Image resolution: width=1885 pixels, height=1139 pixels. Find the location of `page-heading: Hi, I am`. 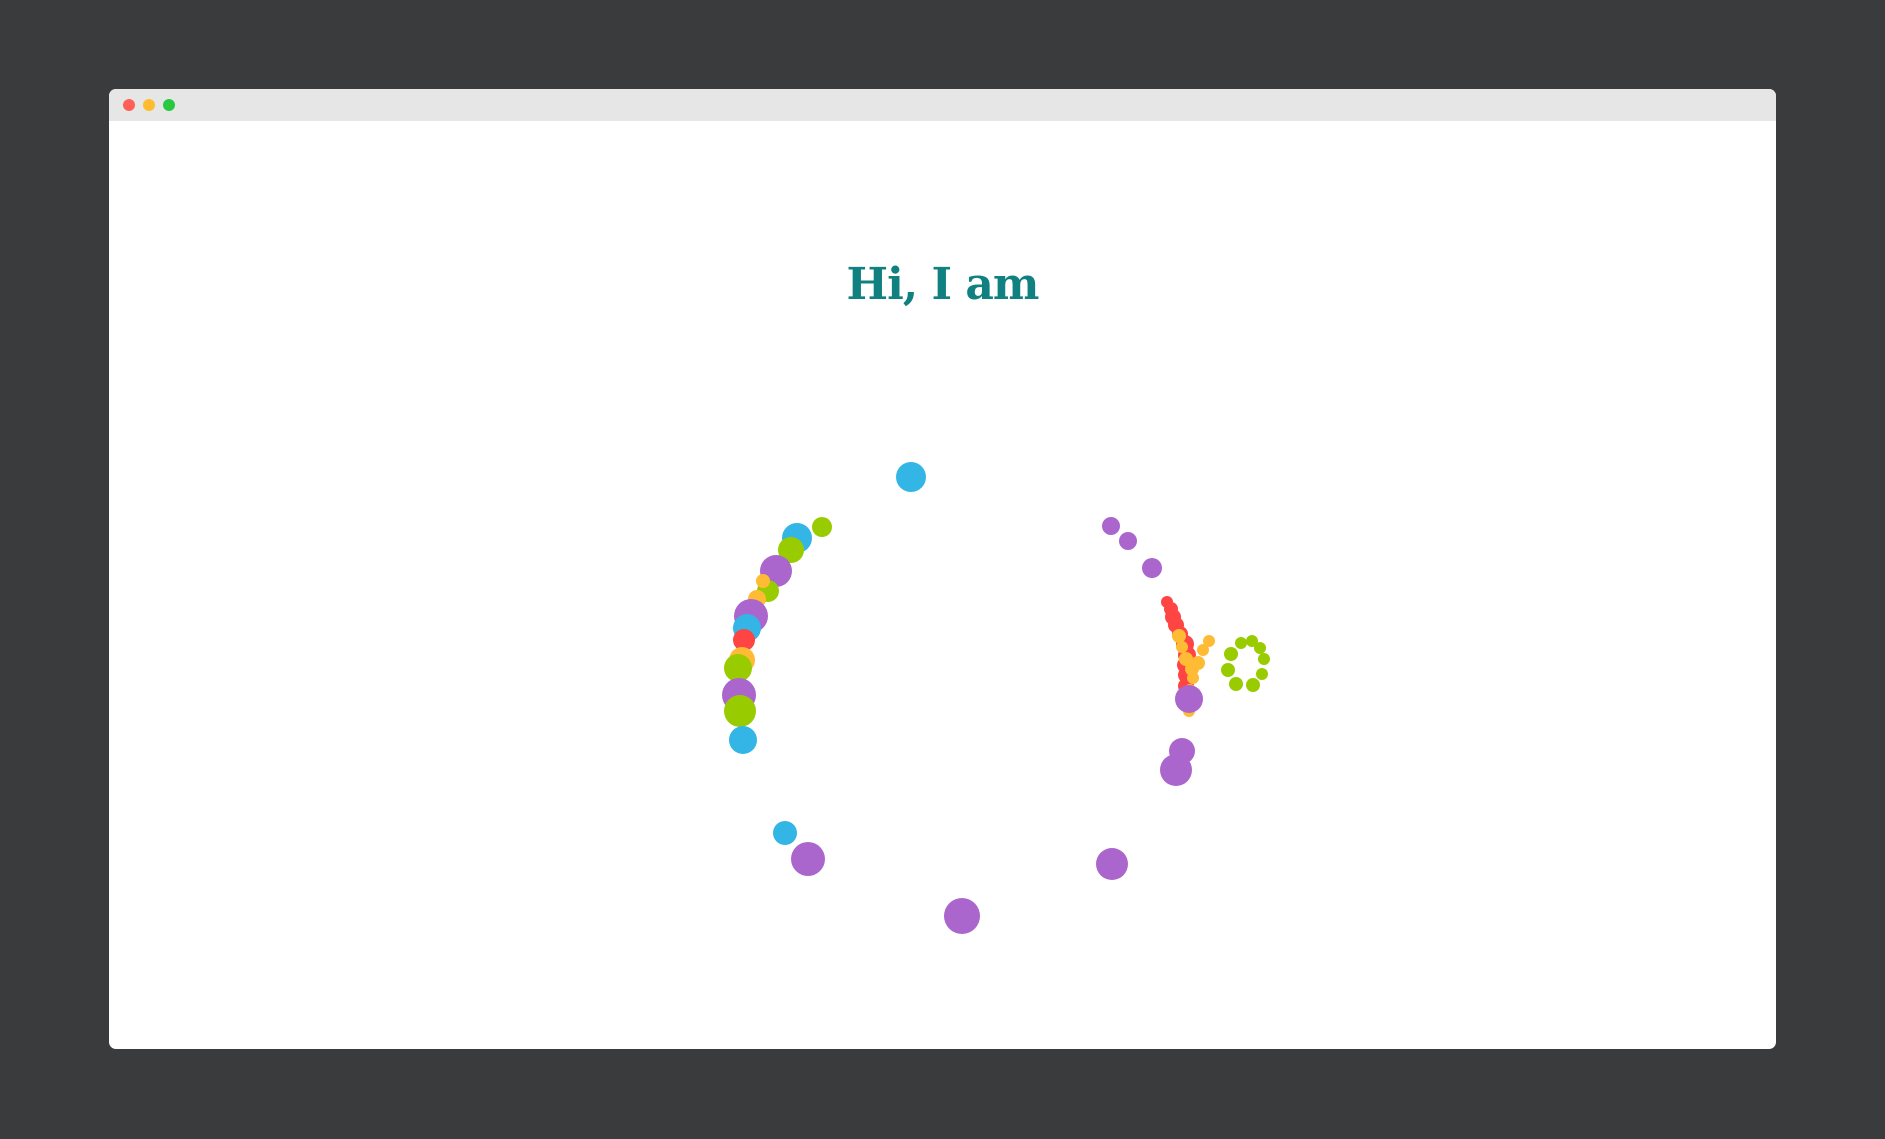

page-heading: Hi, I am is located at coordinates (943, 284).